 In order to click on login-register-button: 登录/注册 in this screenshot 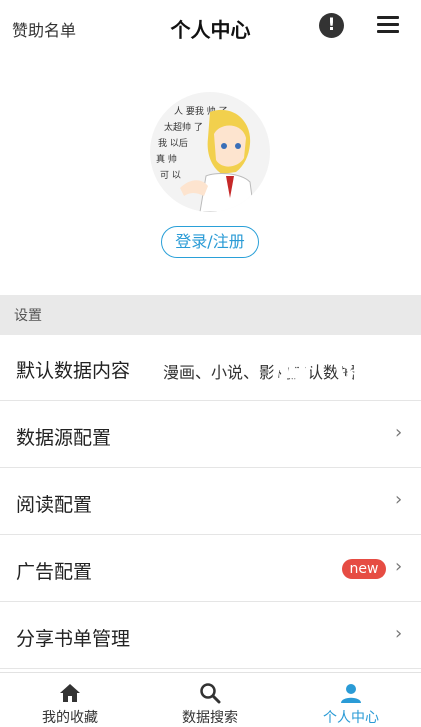, I will do `click(210, 242)`.